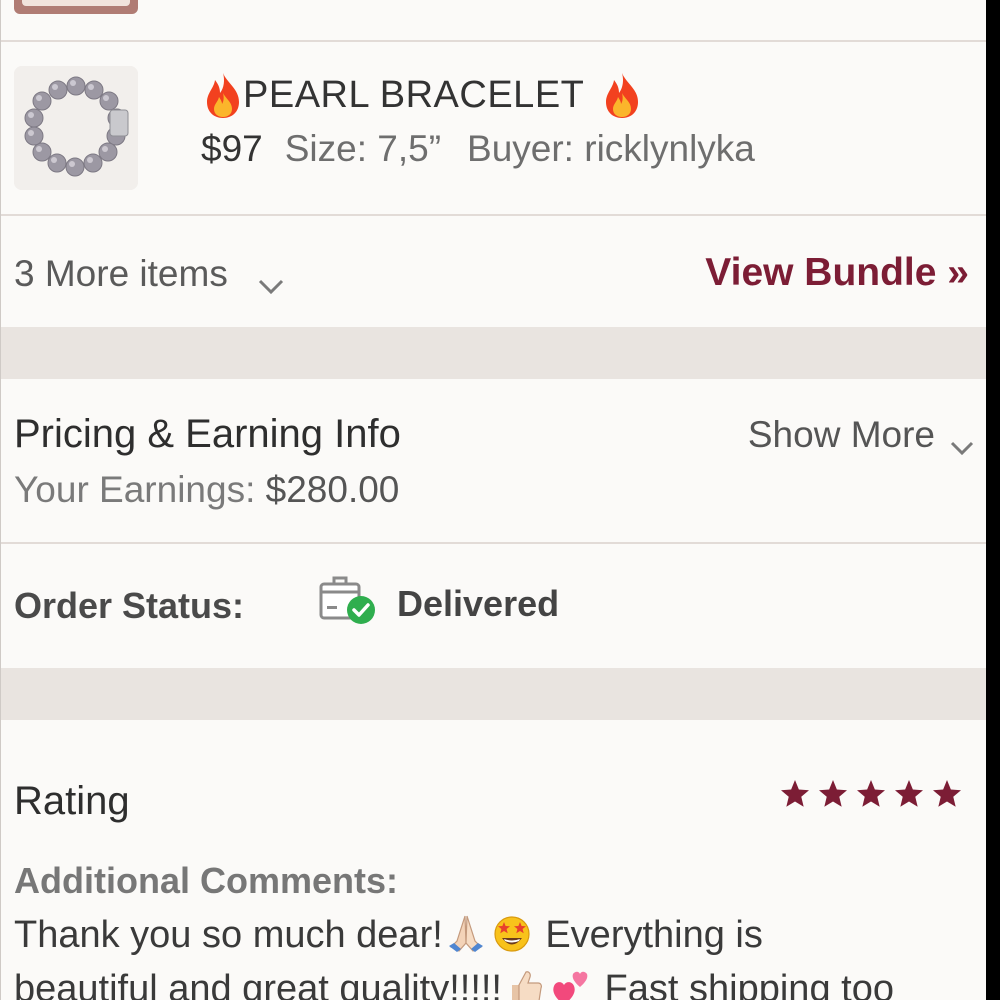 This screenshot has width=1000, height=1000. What do you see at coordinates (841, 434) in the screenshot?
I see `show-more-label: Show More` at bounding box center [841, 434].